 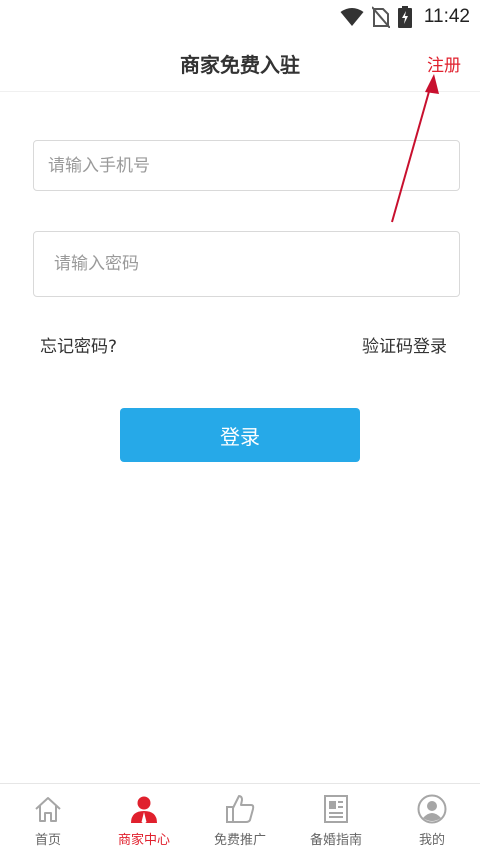 I want to click on app-header: 商家免费入驻 注册, so click(x=240, y=63).